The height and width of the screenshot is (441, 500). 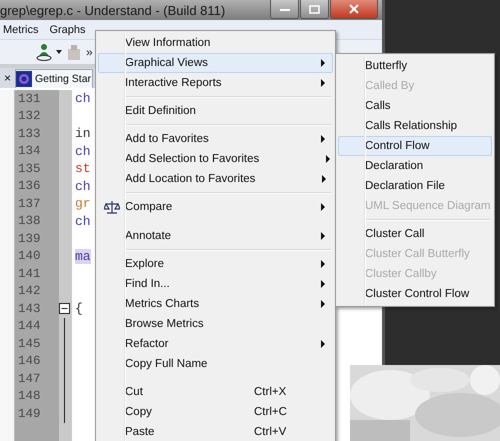 I want to click on editor-tab: Getting Star, so click(x=54, y=78).